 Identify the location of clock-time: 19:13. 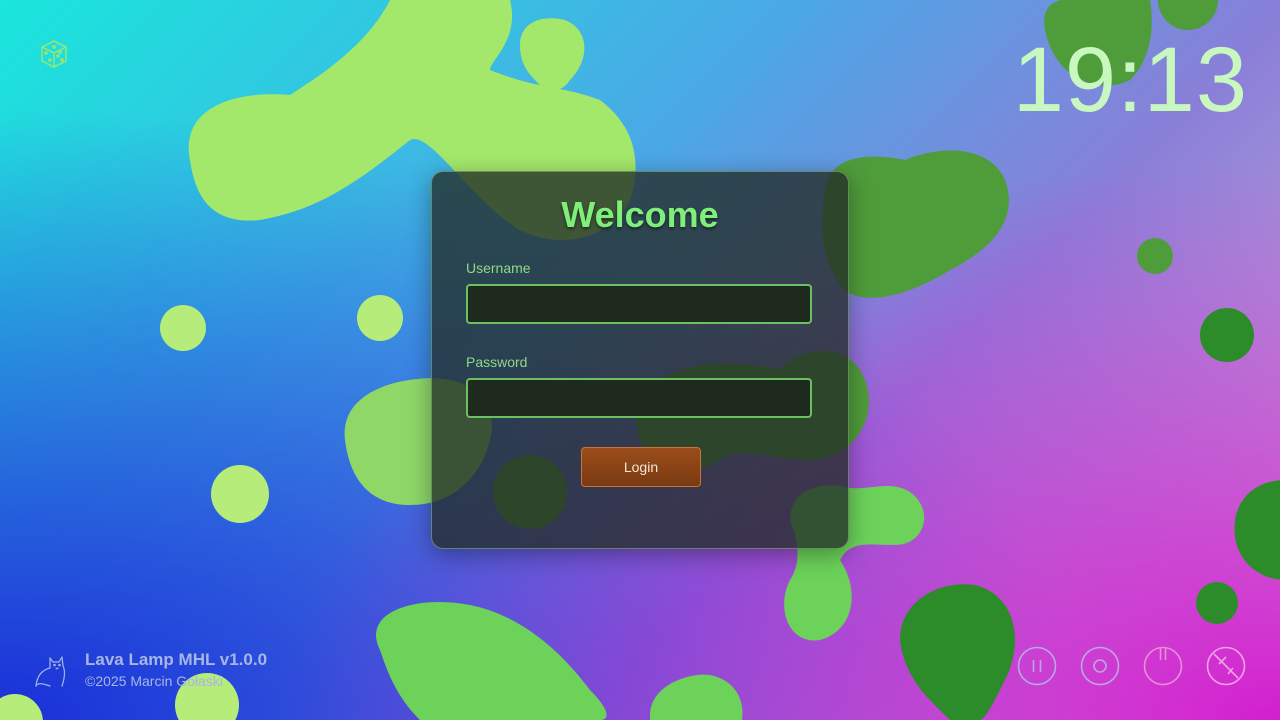
(1130, 80).